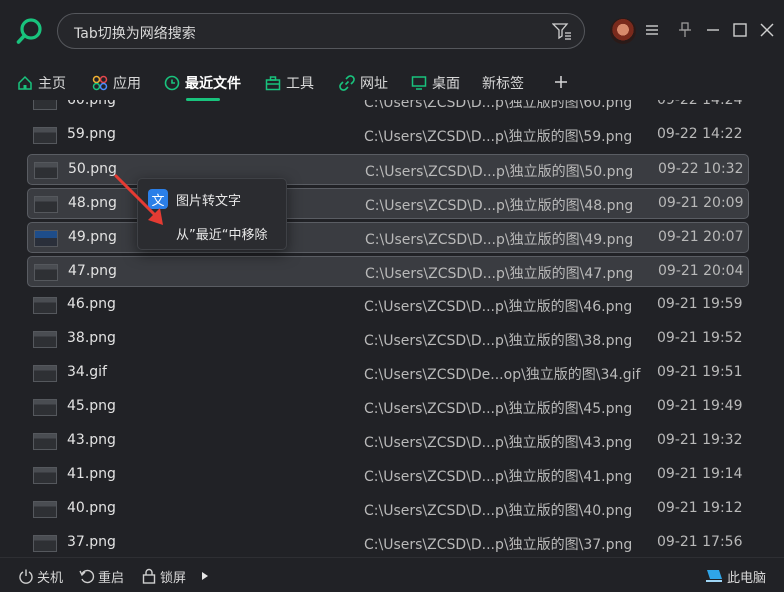 This screenshot has height=592, width=784. Describe the element at coordinates (92, 237) in the screenshot. I see `file-name: 49.png` at that location.